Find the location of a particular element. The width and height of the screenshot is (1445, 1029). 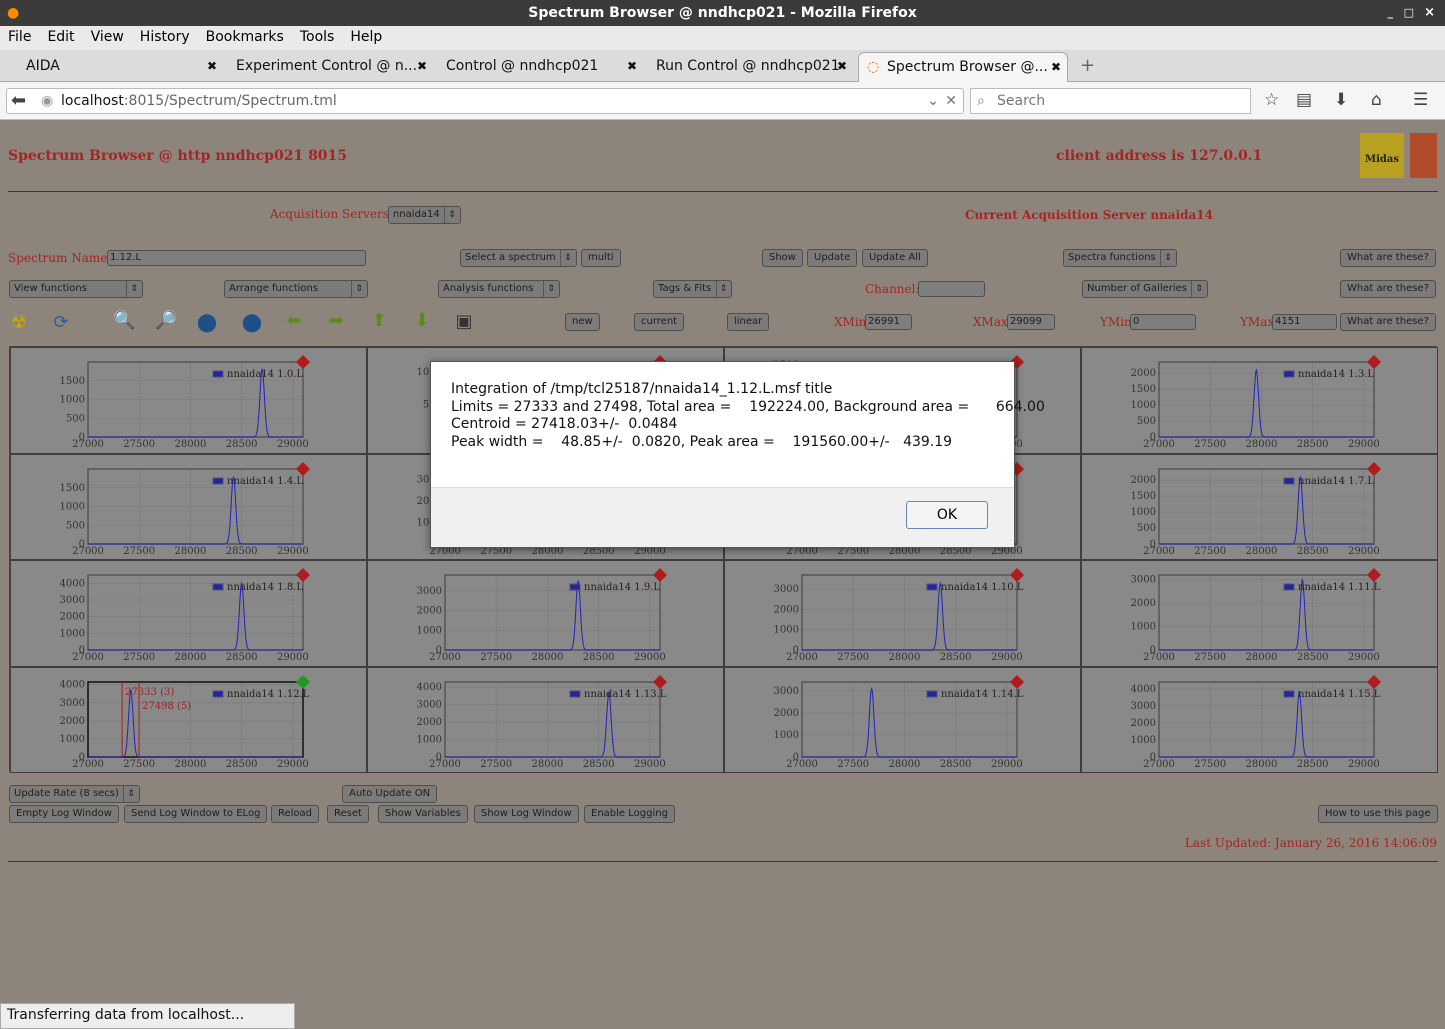

back-button: ⬅ is located at coordinates (18, 101).